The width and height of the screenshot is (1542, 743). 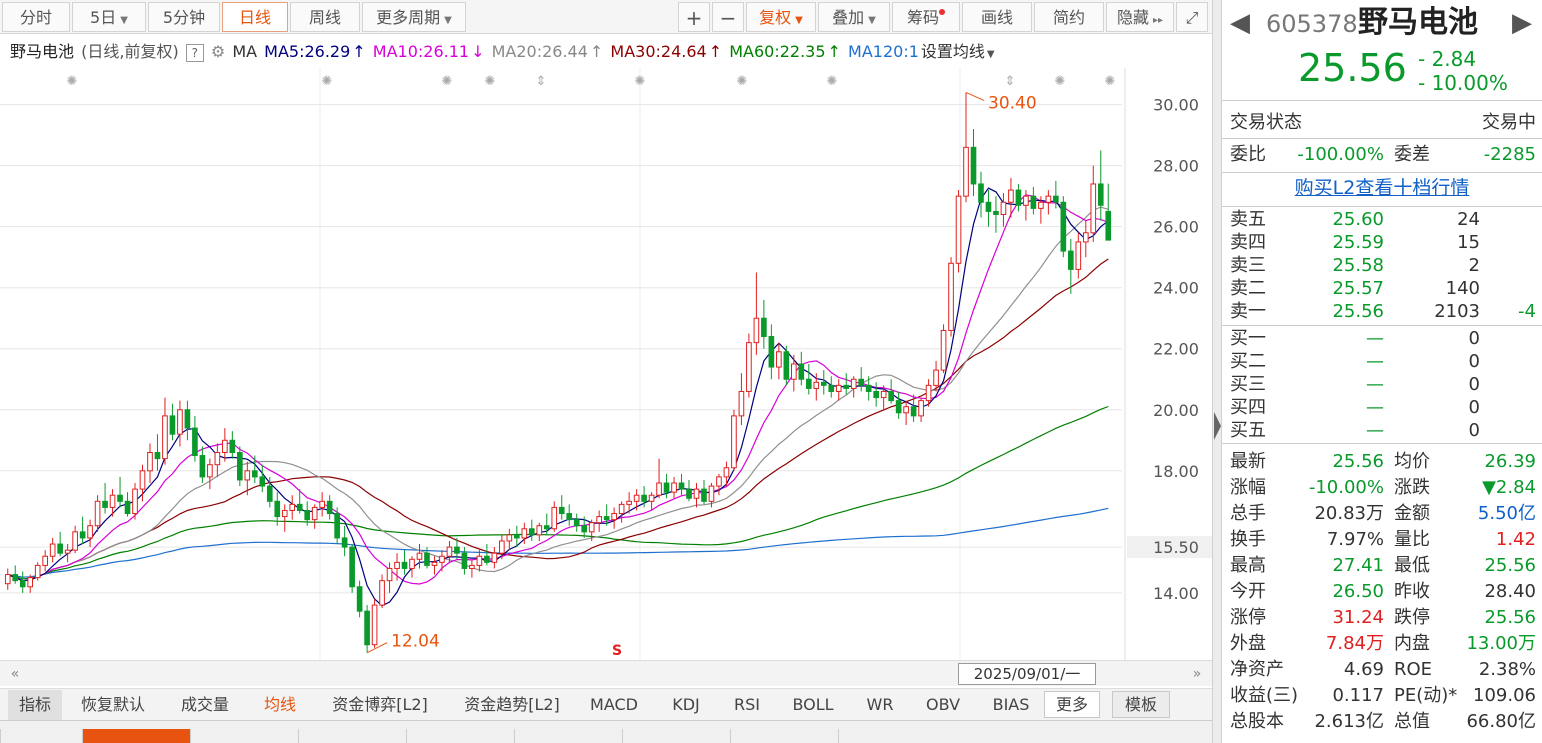 What do you see at coordinates (1506, 513) in the screenshot?
I see `stat-value: 5.50亿` at bounding box center [1506, 513].